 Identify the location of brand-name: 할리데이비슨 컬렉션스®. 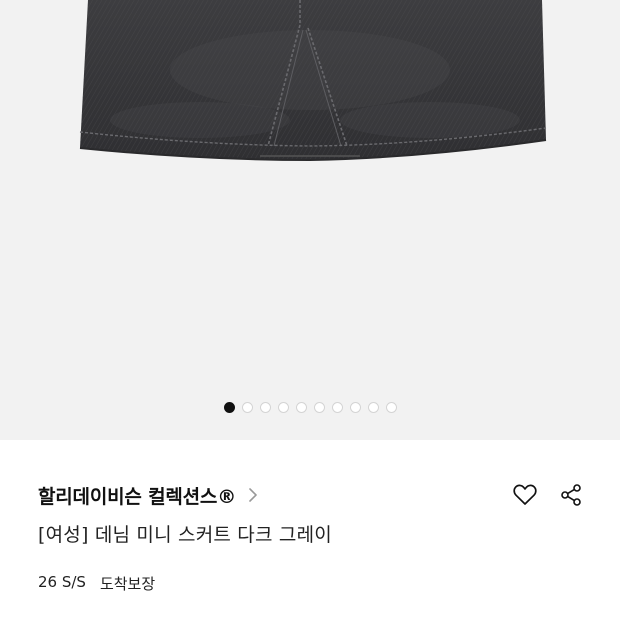
(137, 495).